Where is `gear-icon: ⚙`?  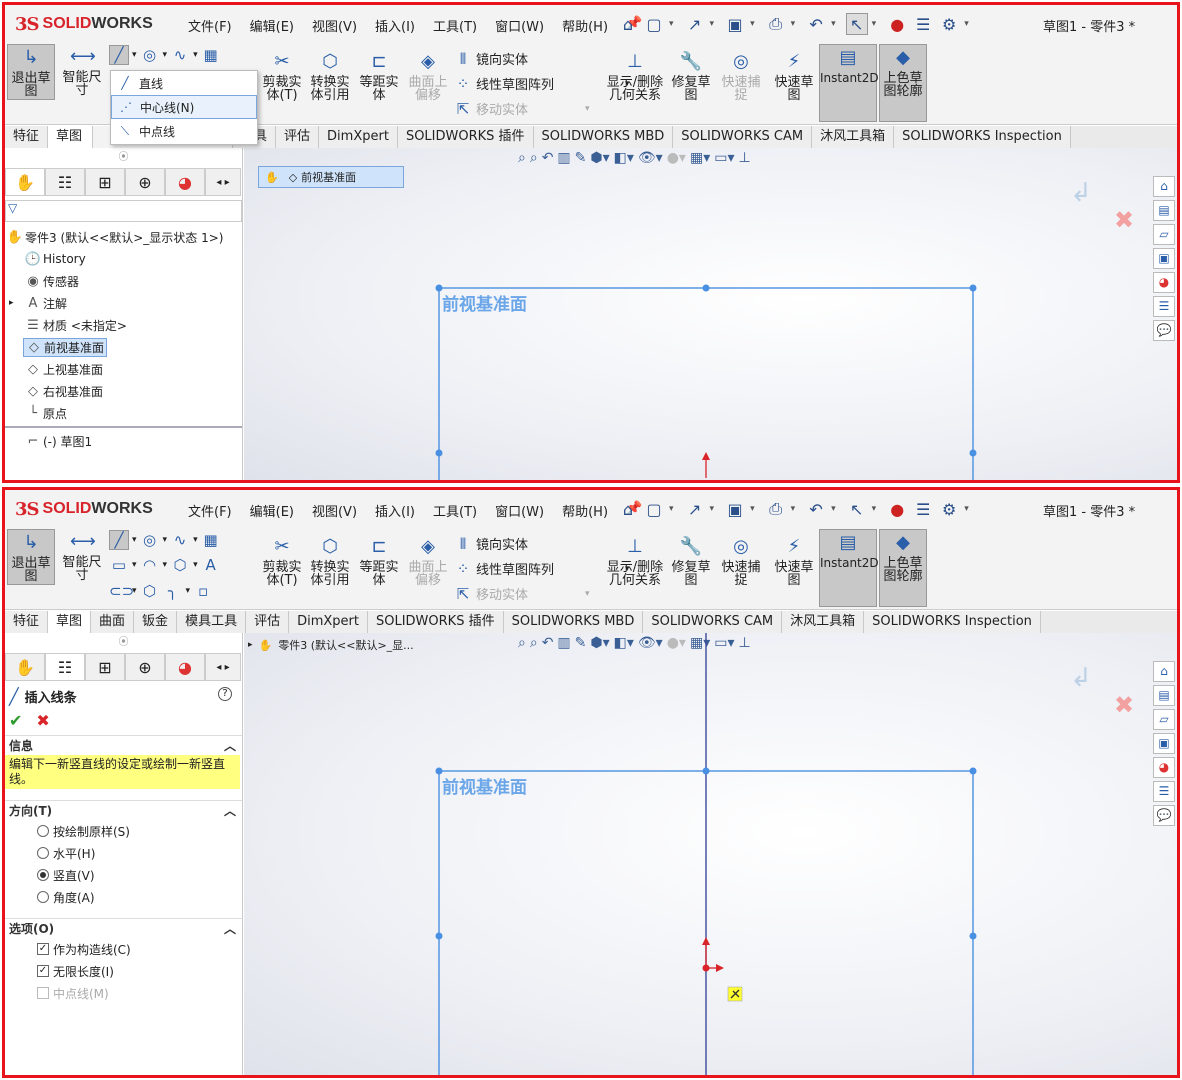 gear-icon: ⚙ is located at coordinates (949, 24).